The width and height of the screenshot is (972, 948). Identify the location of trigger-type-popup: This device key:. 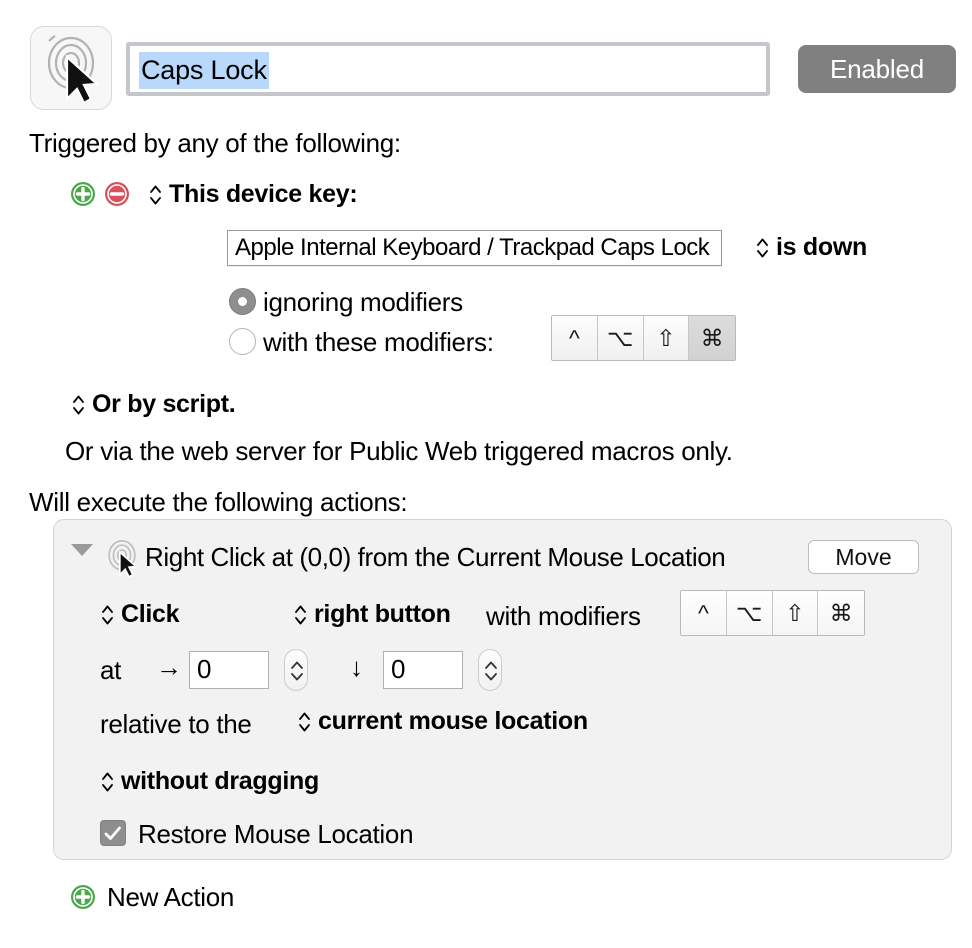
(253, 194).